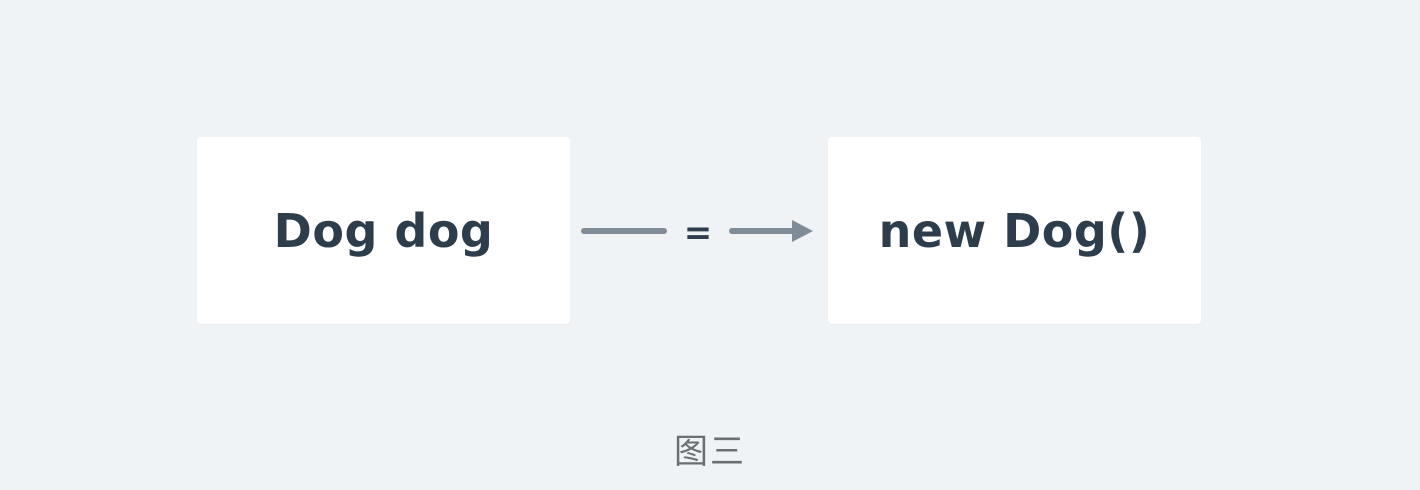 The height and width of the screenshot is (490, 1420). I want to click on assignment-arrow: =, so click(697, 232).